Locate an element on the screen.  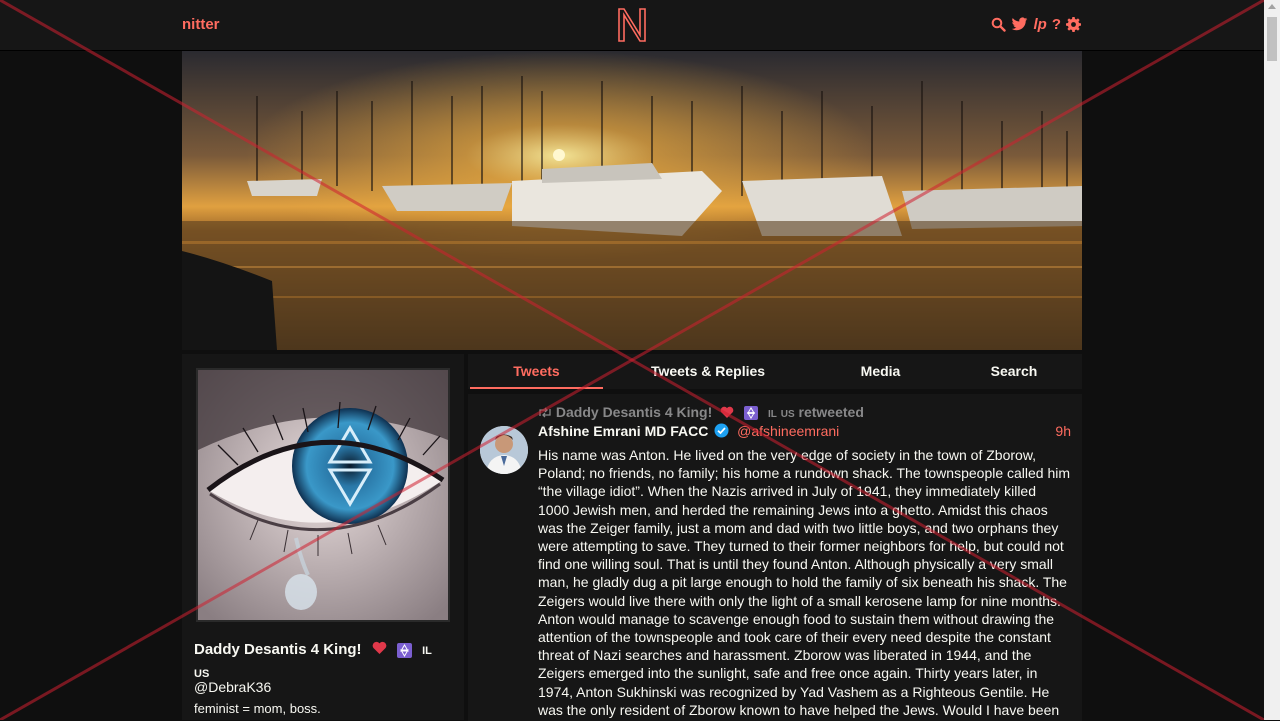
profile-fullname-text: Daddy Desantis 4 King! is located at coordinates (278, 649).